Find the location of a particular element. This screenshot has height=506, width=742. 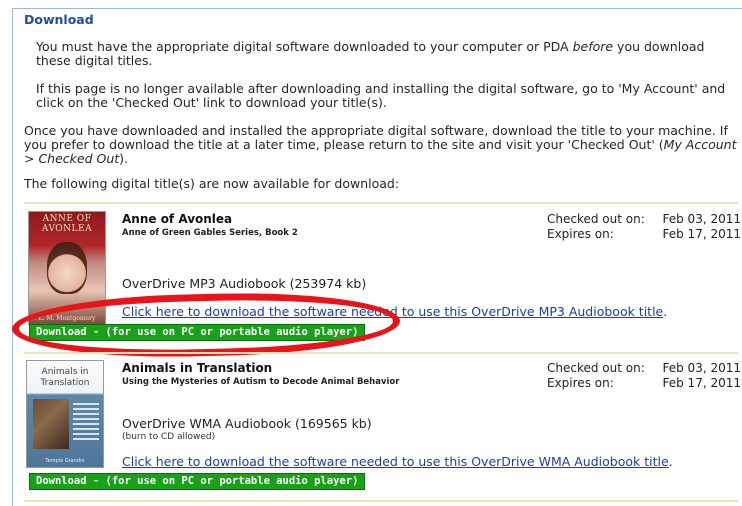

book-cover-image: Animals in Translation Temple Grandin is located at coordinates (65, 414).